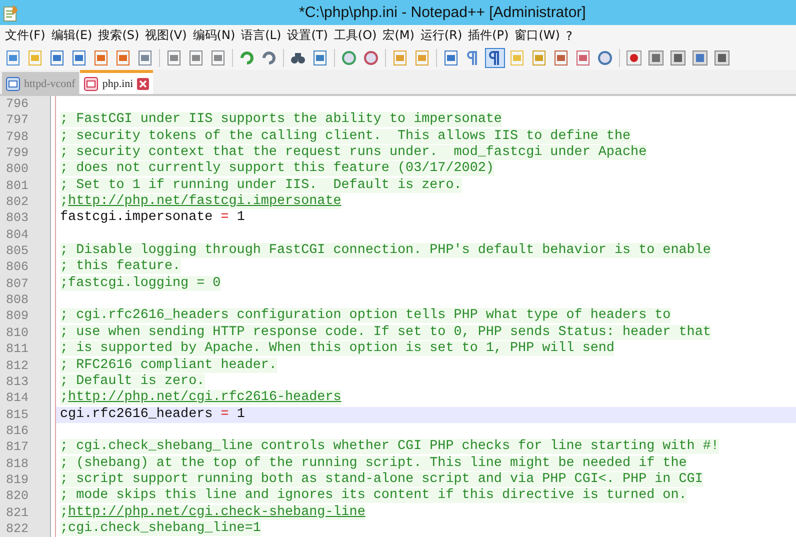  I want to click on line-number: 796, so click(25, 104).